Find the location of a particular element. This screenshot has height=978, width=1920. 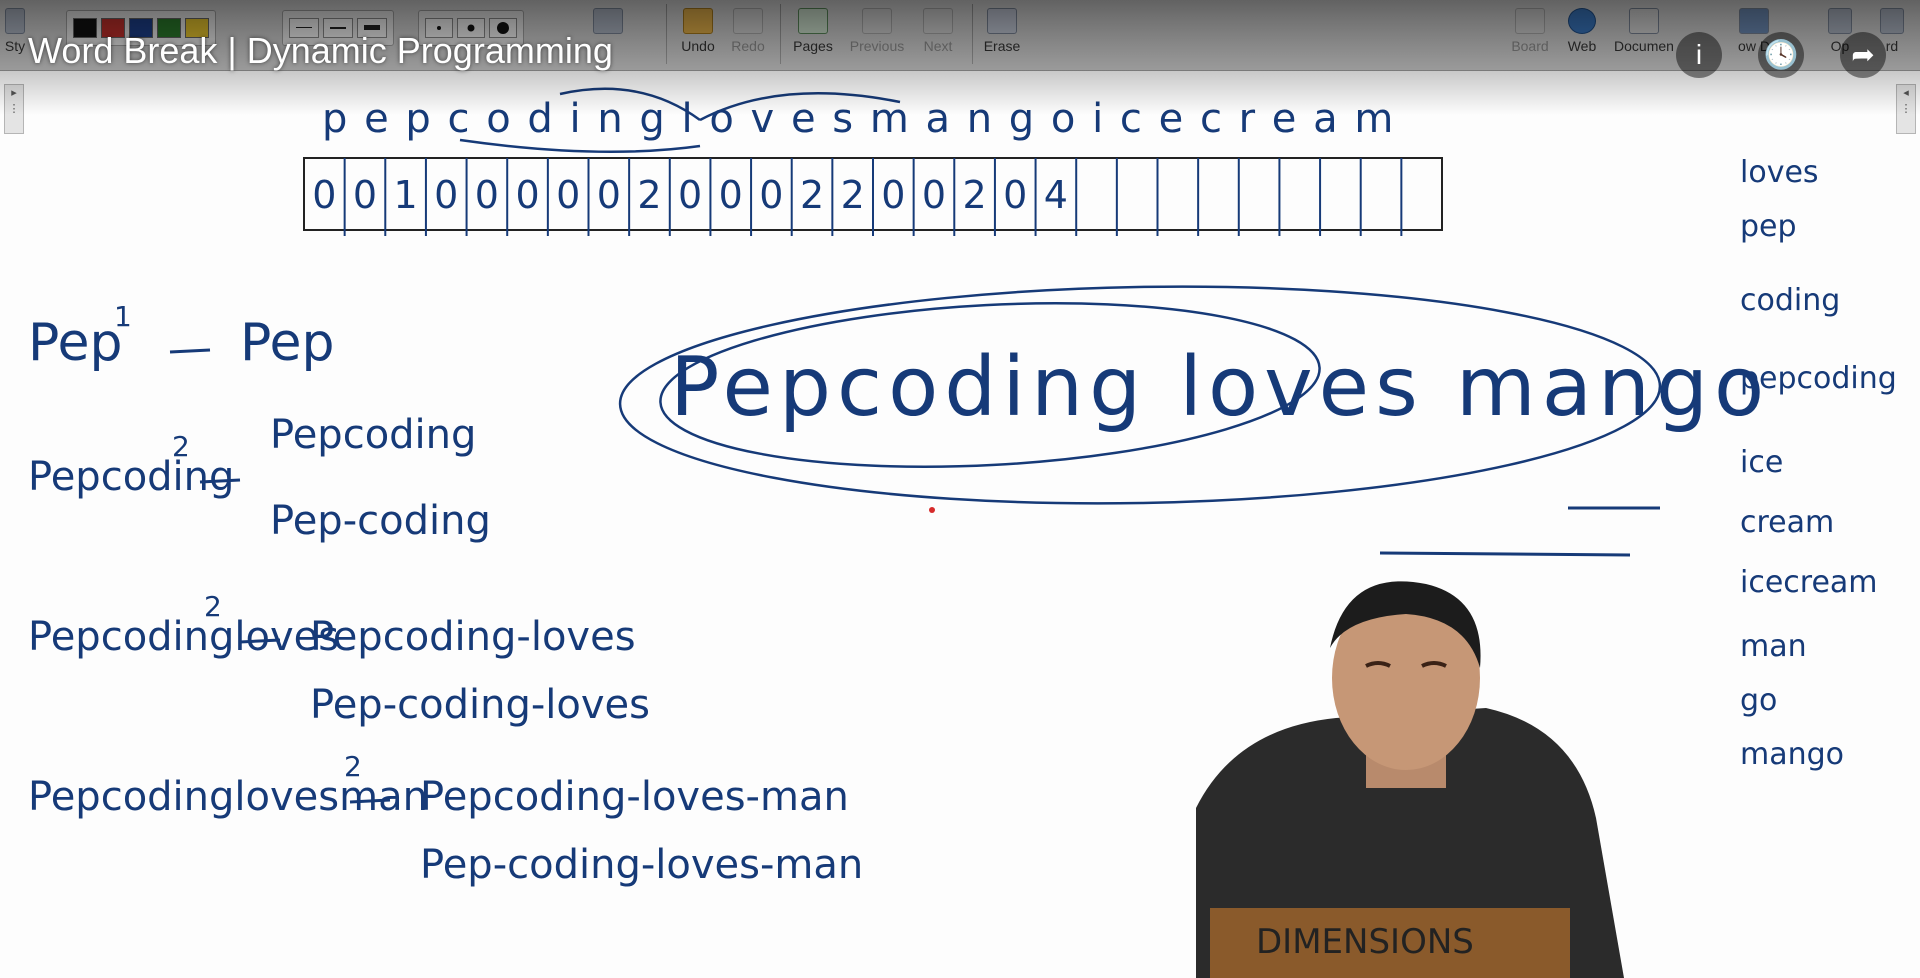

erase-label: Erase is located at coordinates (1002, 46).